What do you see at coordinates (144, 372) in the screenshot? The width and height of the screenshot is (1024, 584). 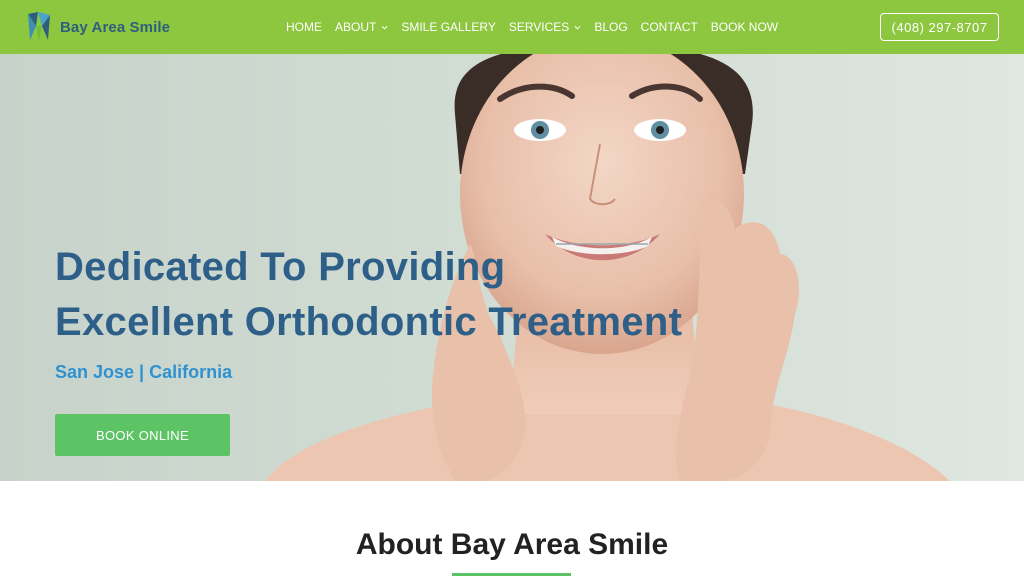 I see `hero-location: San Jose | California` at bounding box center [144, 372].